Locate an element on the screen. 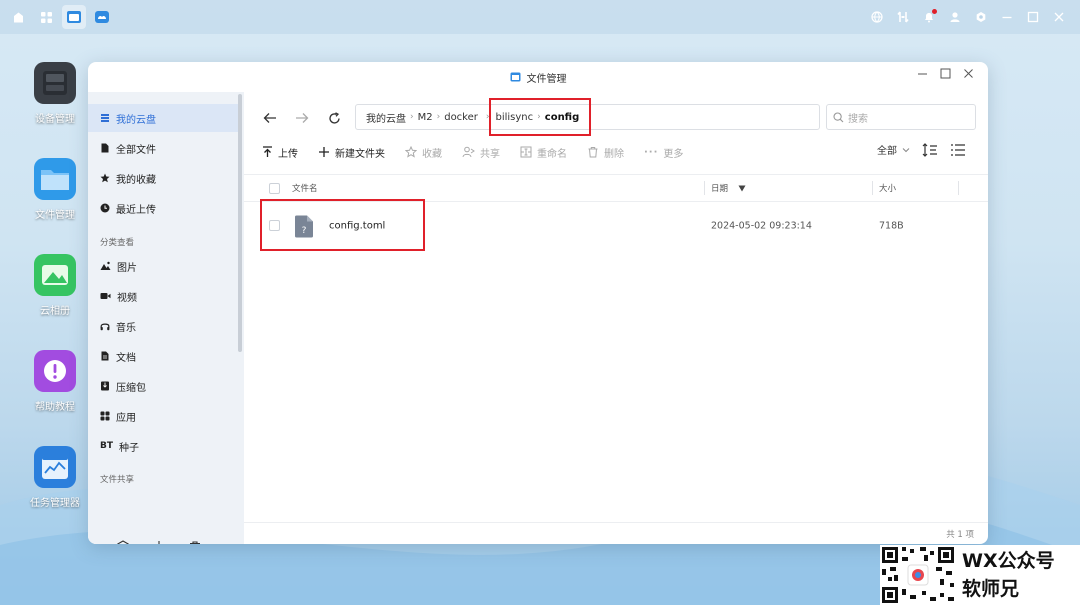  window-maximize-icon is located at coordinates (945, 73).